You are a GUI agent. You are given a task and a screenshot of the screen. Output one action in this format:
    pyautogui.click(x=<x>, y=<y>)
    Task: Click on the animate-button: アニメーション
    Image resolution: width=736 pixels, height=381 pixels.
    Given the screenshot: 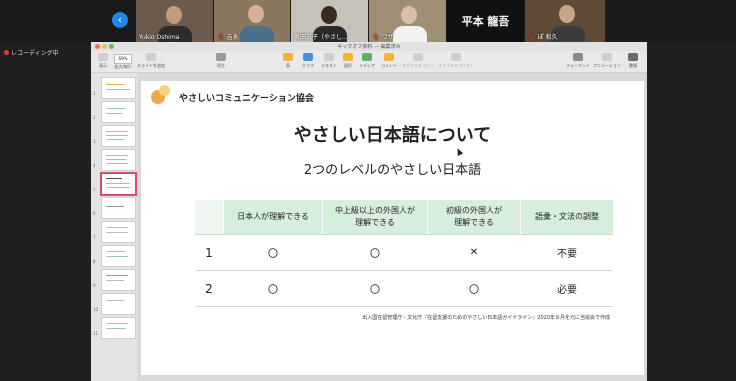 What is the action you would take?
    pyautogui.click(x=607, y=61)
    